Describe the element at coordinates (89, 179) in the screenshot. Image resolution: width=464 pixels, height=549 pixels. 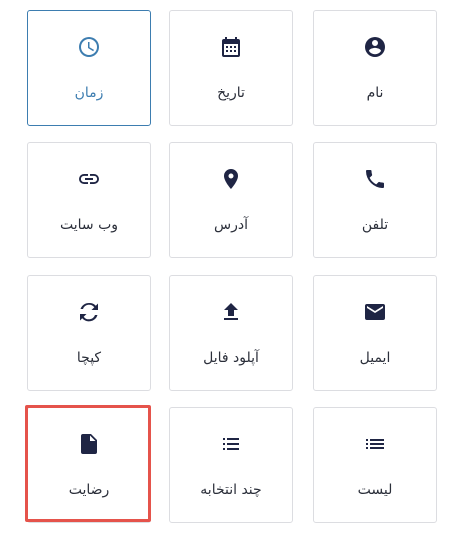
I see `link-icon` at that location.